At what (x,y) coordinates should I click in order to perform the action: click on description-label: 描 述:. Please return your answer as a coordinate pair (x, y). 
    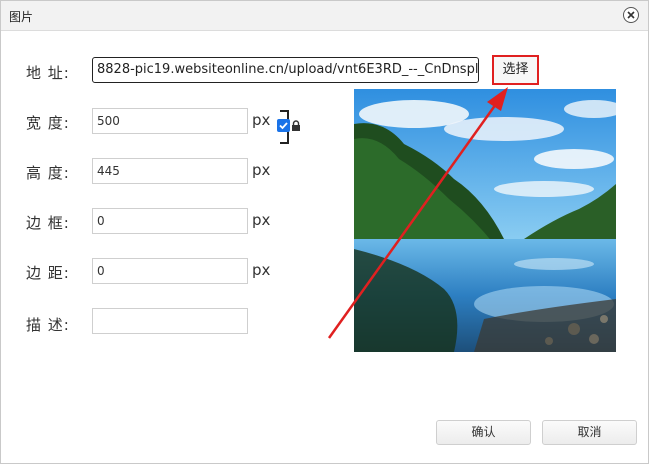
    Looking at the image, I should click on (48, 325).